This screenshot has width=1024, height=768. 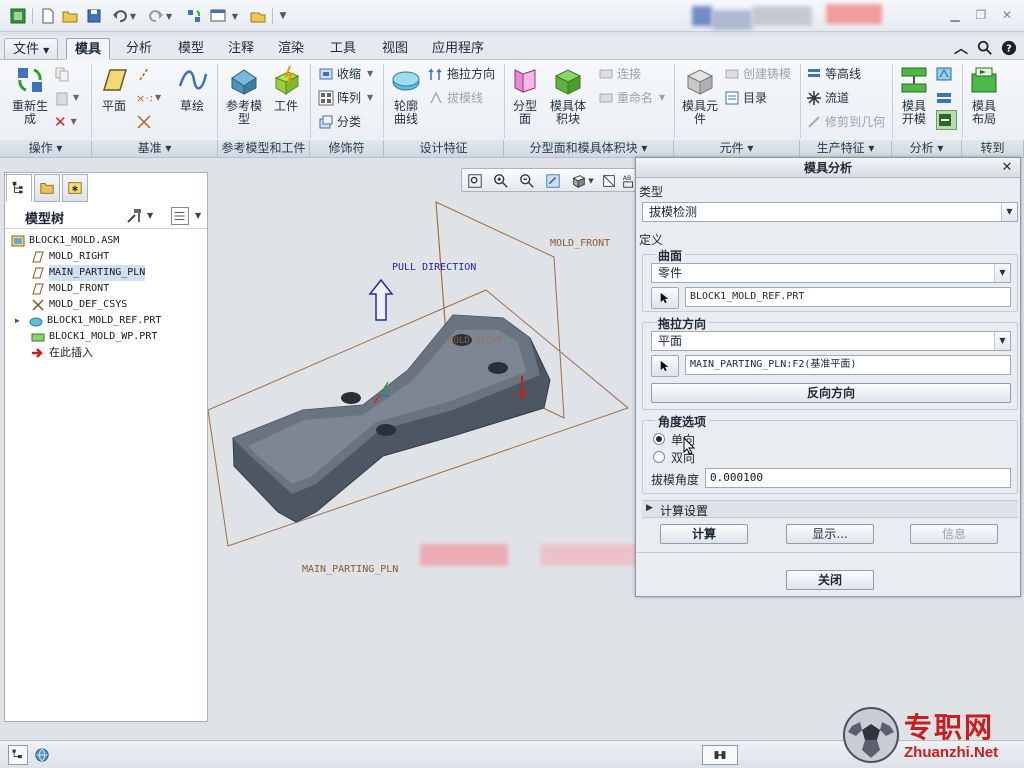 What do you see at coordinates (395, 49) in the screenshot?
I see `tab-view: 视图` at bounding box center [395, 49].